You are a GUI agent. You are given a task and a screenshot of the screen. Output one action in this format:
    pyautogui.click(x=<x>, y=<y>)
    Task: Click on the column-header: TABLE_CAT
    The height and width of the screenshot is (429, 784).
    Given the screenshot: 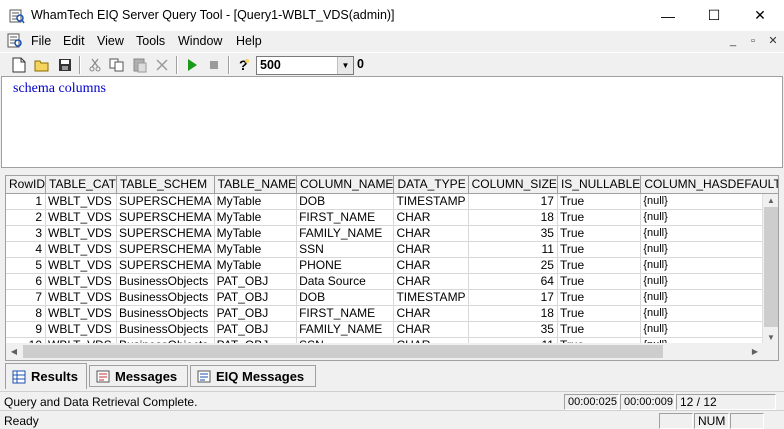 What is the action you would take?
    pyautogui.click(x=81, y=185)
    